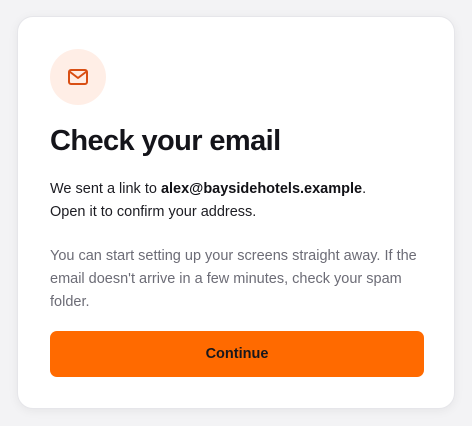  Describe the element at coordinates (153, 212) in the screenshot. I see `message-line2: Open it to confirm your address.` at that location.